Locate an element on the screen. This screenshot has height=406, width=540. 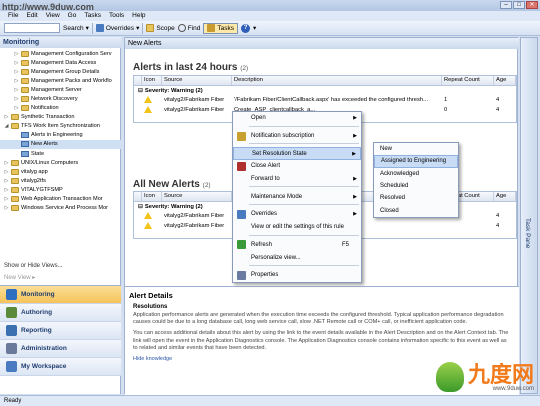
maximize-button: □ is located at coordinates (519, 5).